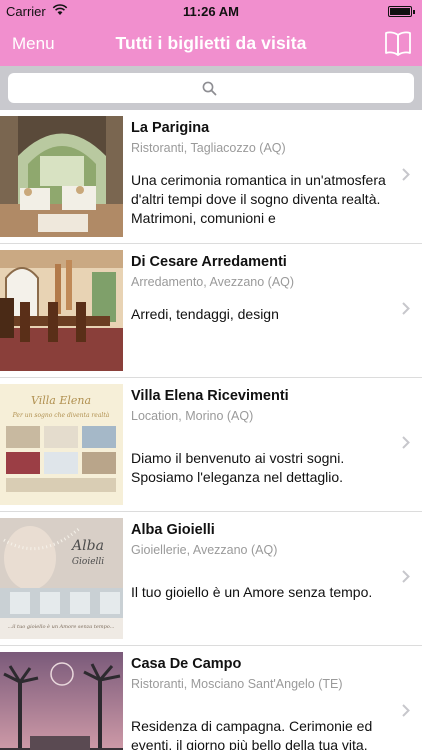  What do you see at coordinates (209, 262) in the screenshot?
I see `listing-name: Di Cesare Arredamenti` at bounding box center [209, 262].